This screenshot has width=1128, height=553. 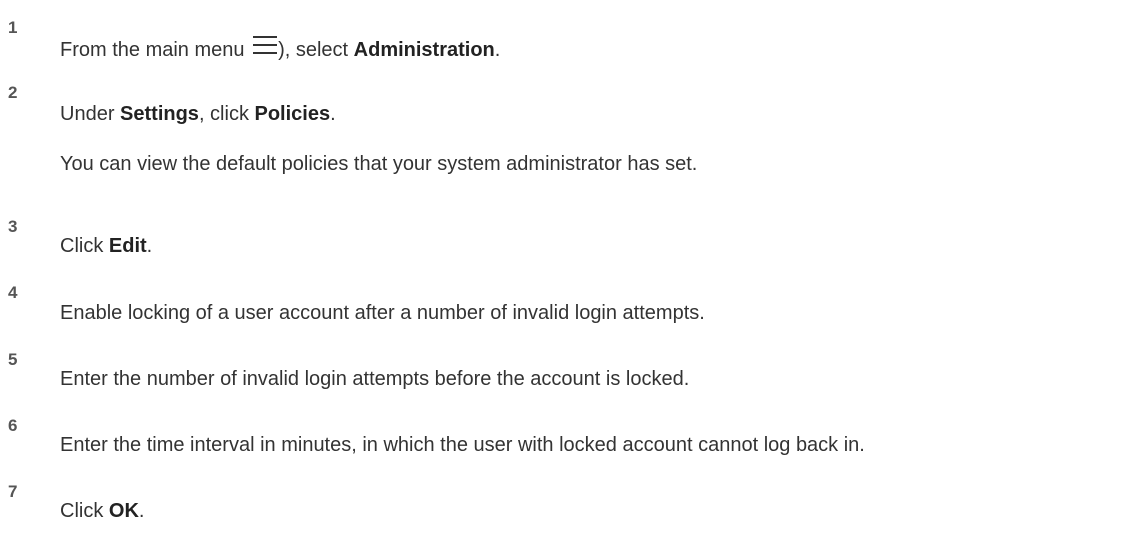 What do you see at coordinates (316, 50) in the screenshot?
I see `step-text-part: ), select` at bounding box center [316, 50].